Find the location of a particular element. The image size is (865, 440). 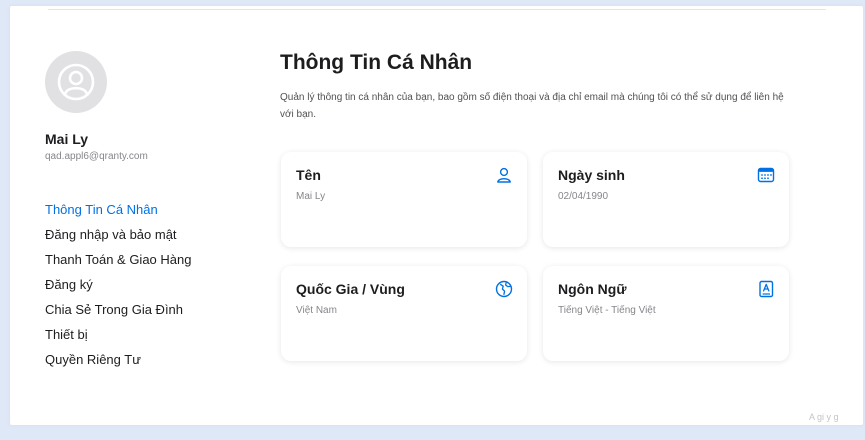

card-birthday: Ngày sinh 02/04/1990 is located at coordinates (666, 199).